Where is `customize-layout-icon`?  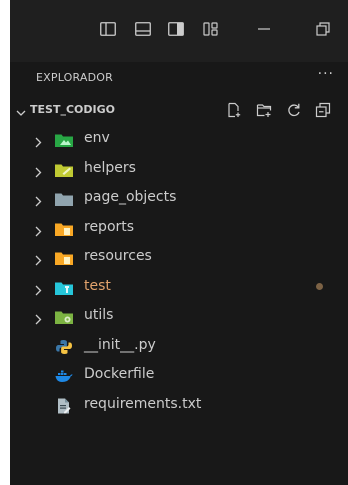
customize-layout-icon is located at coordinates (211, 29).